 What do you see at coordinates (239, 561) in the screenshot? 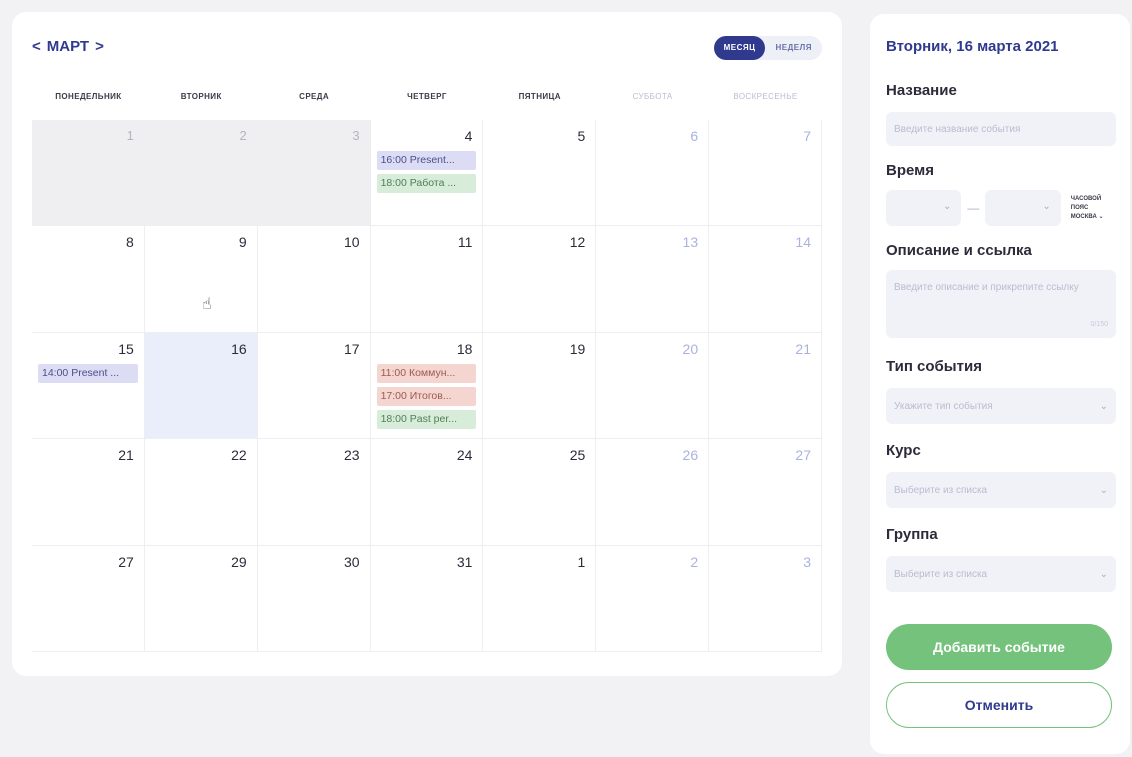
I see `day-number: 29` at bounding box center [239, 561].